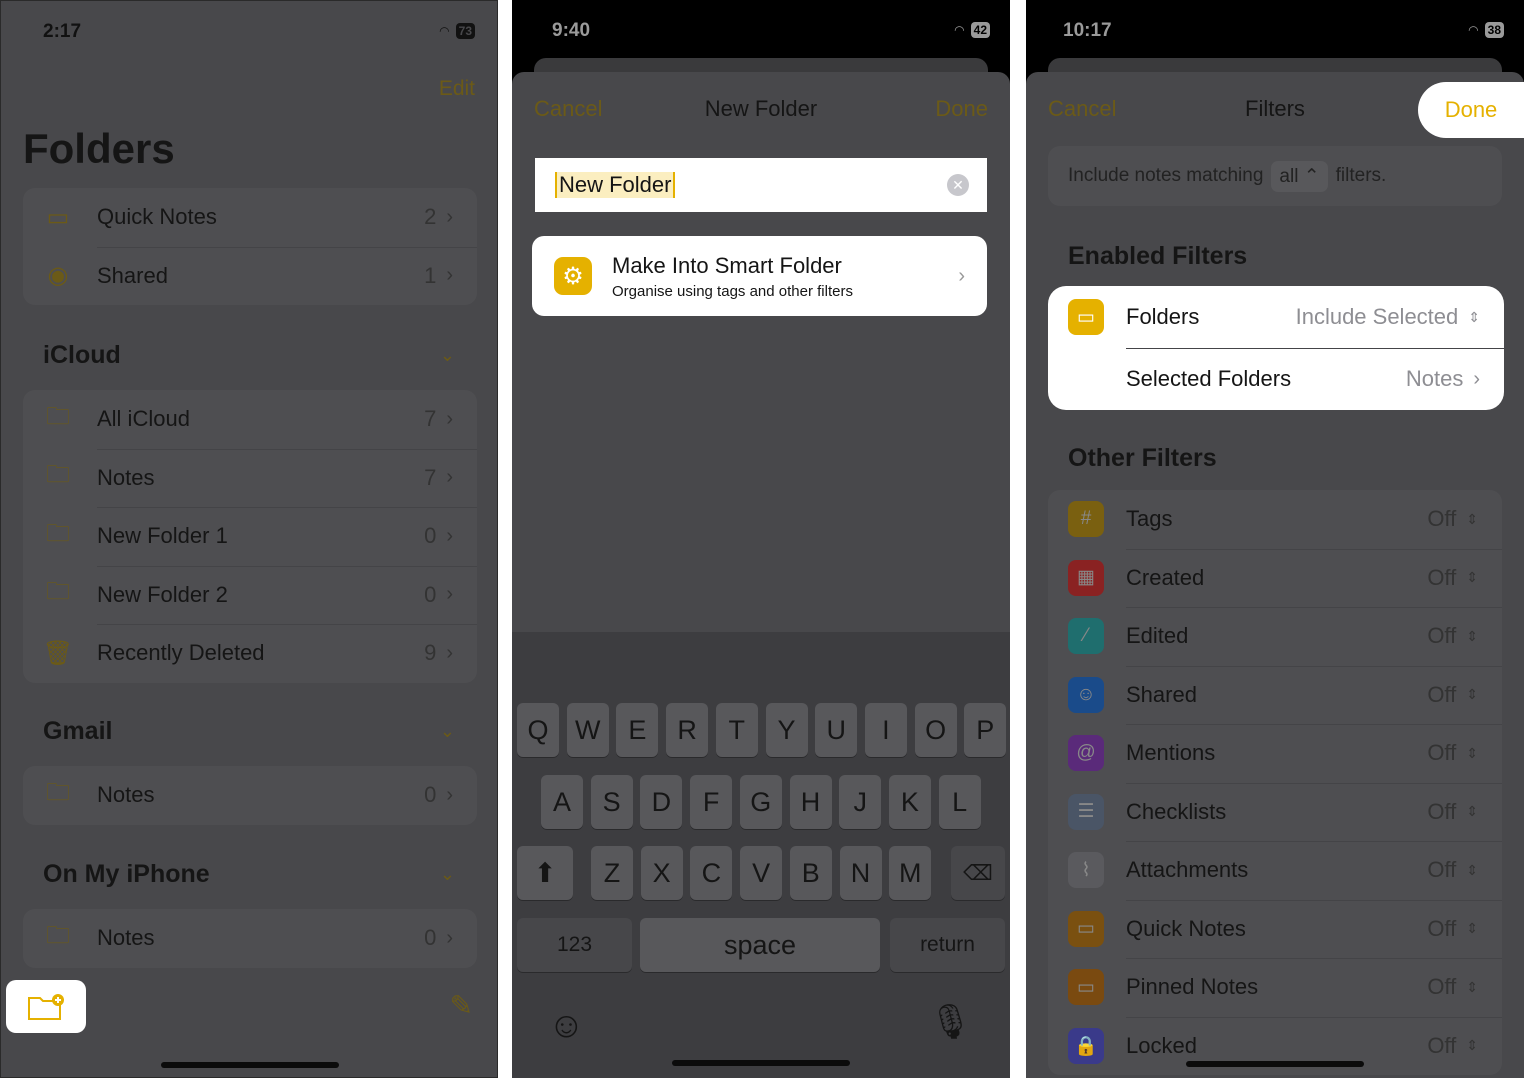  Describe the element at coordinates (661, 802) in the screenshot. I see `key-d: D` at that location.